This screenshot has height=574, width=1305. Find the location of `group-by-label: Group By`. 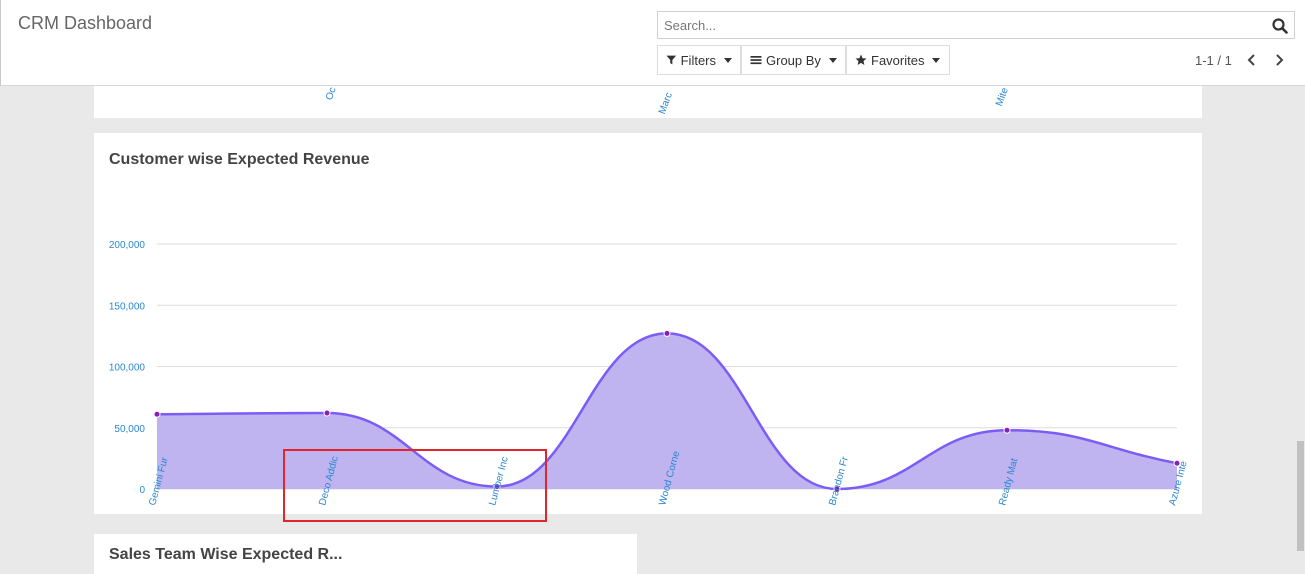

group-by-label: Group By is located at coordinates (793, 60).